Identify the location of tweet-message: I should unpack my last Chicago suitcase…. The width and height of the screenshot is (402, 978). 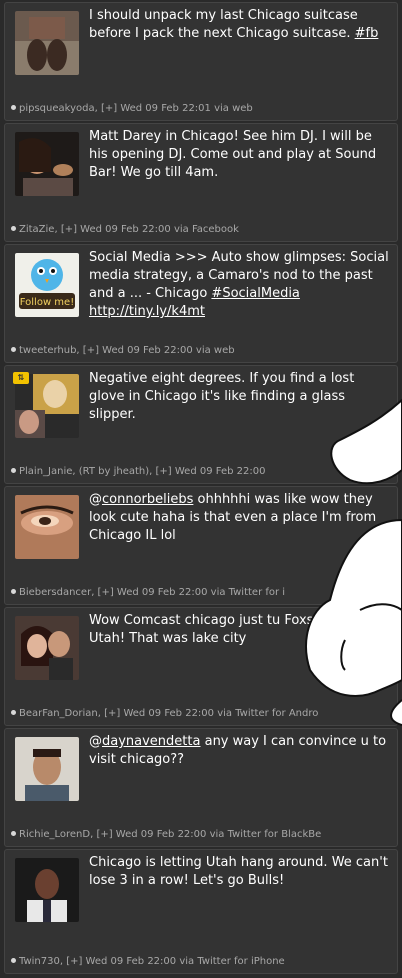
(223, 24).